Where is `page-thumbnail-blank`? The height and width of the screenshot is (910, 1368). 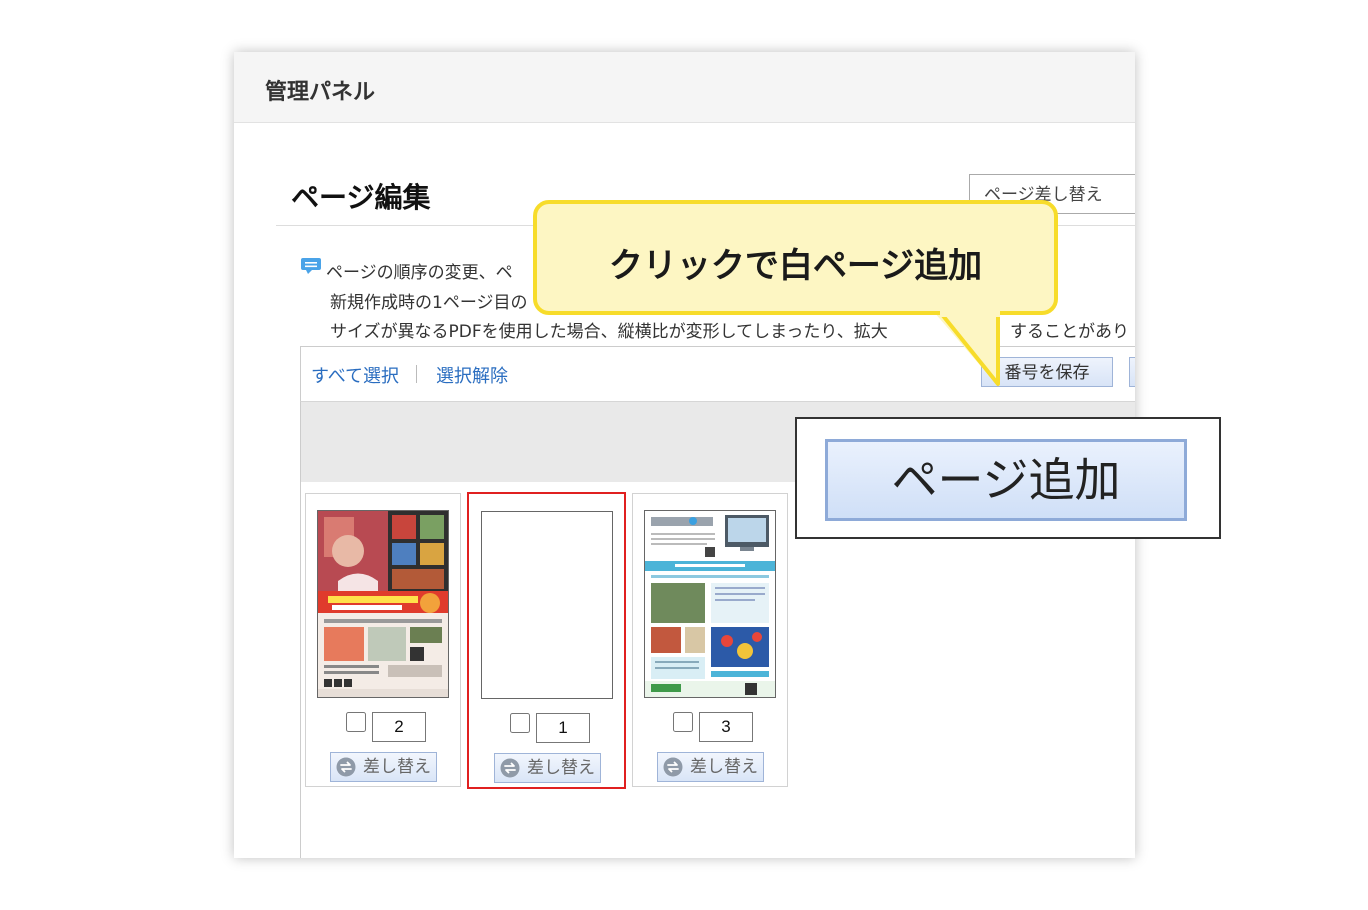 page-thumbnail-blank is located at coordinates (547, 605).